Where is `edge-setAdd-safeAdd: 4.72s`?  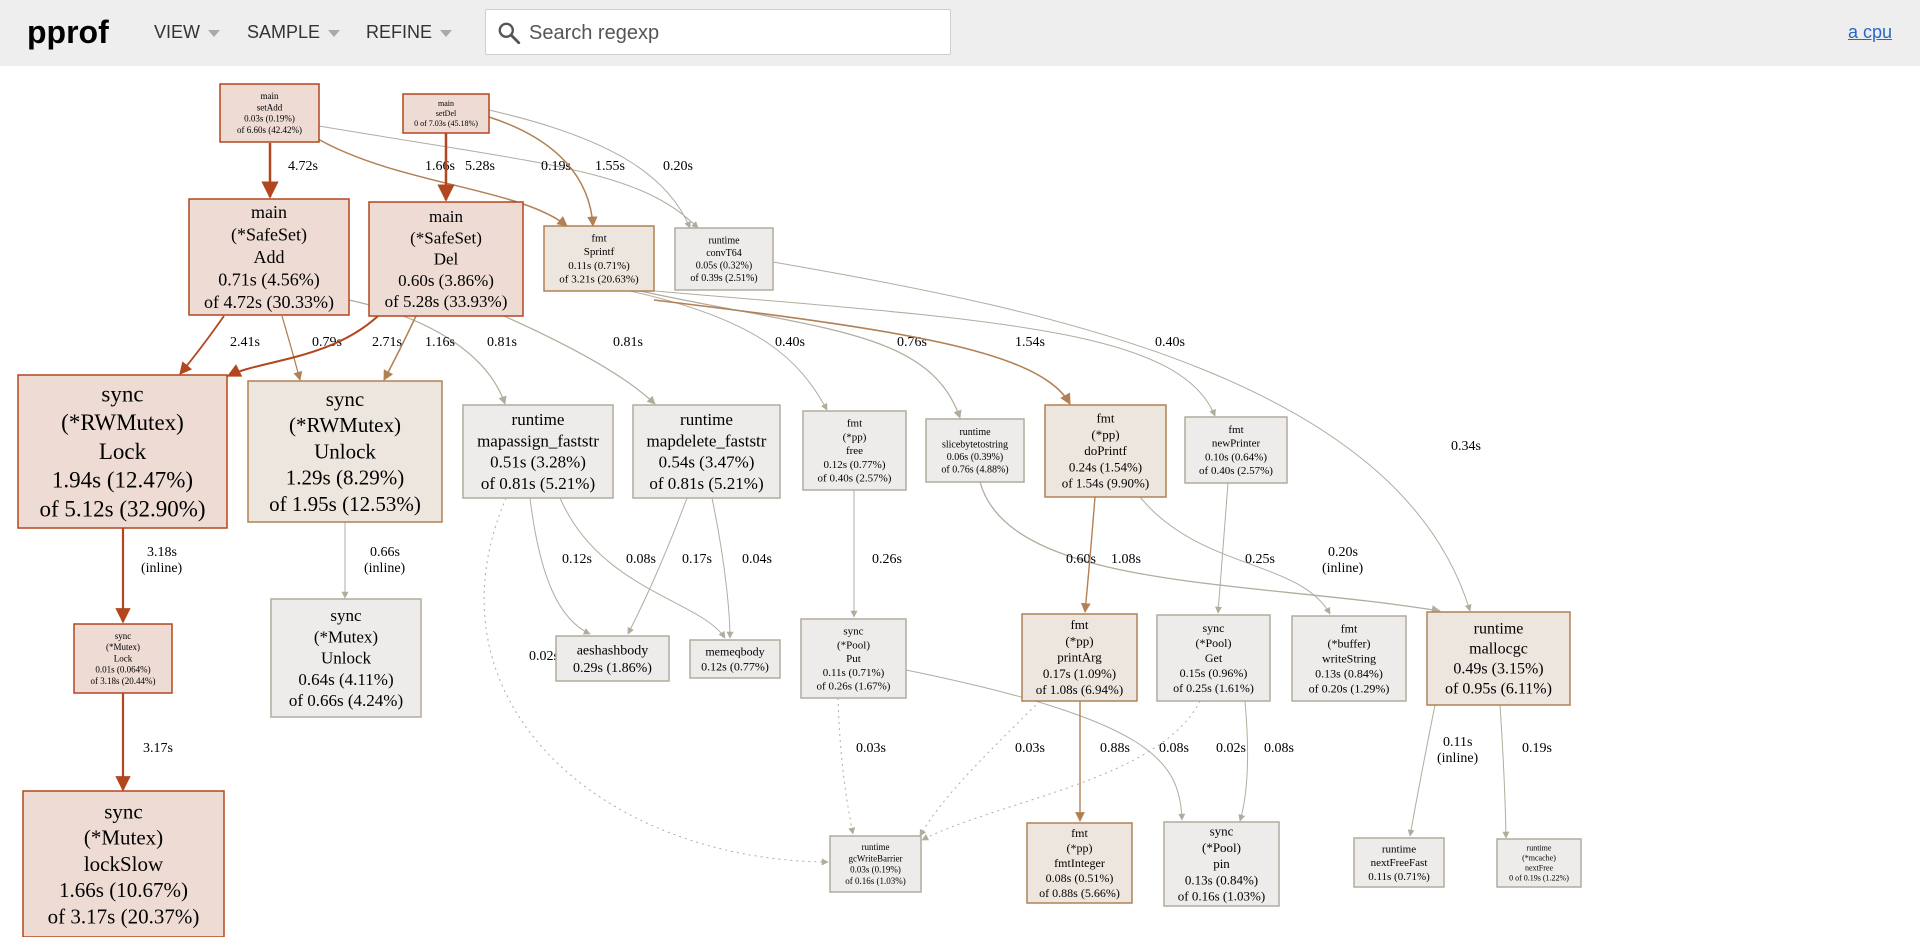 edge-setAdd-safeAdd: 4.72s is located at coordinates (289, 171).